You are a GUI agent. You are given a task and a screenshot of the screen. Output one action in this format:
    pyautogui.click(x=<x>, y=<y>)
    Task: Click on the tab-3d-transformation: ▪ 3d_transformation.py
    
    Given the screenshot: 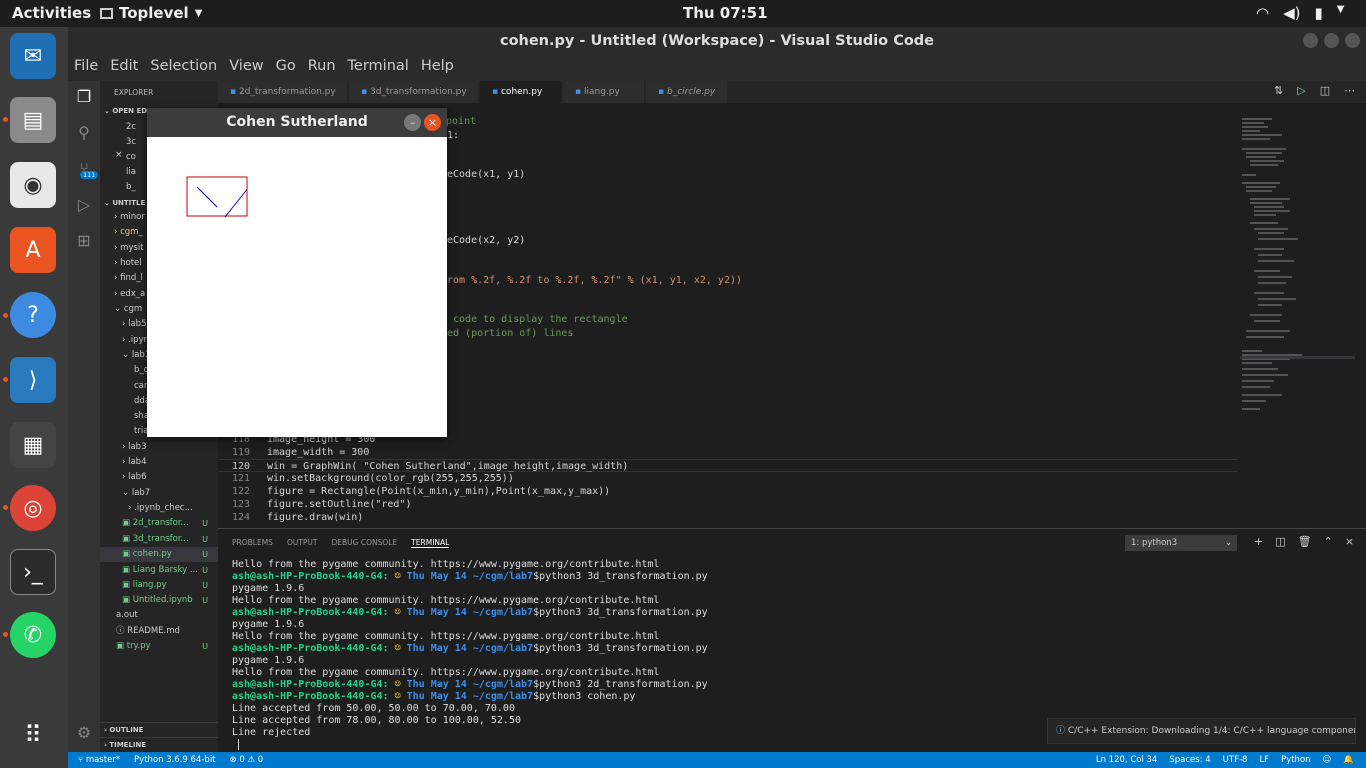 What is the action you would take?
    pyautogui.click(x=414, y=92)
    